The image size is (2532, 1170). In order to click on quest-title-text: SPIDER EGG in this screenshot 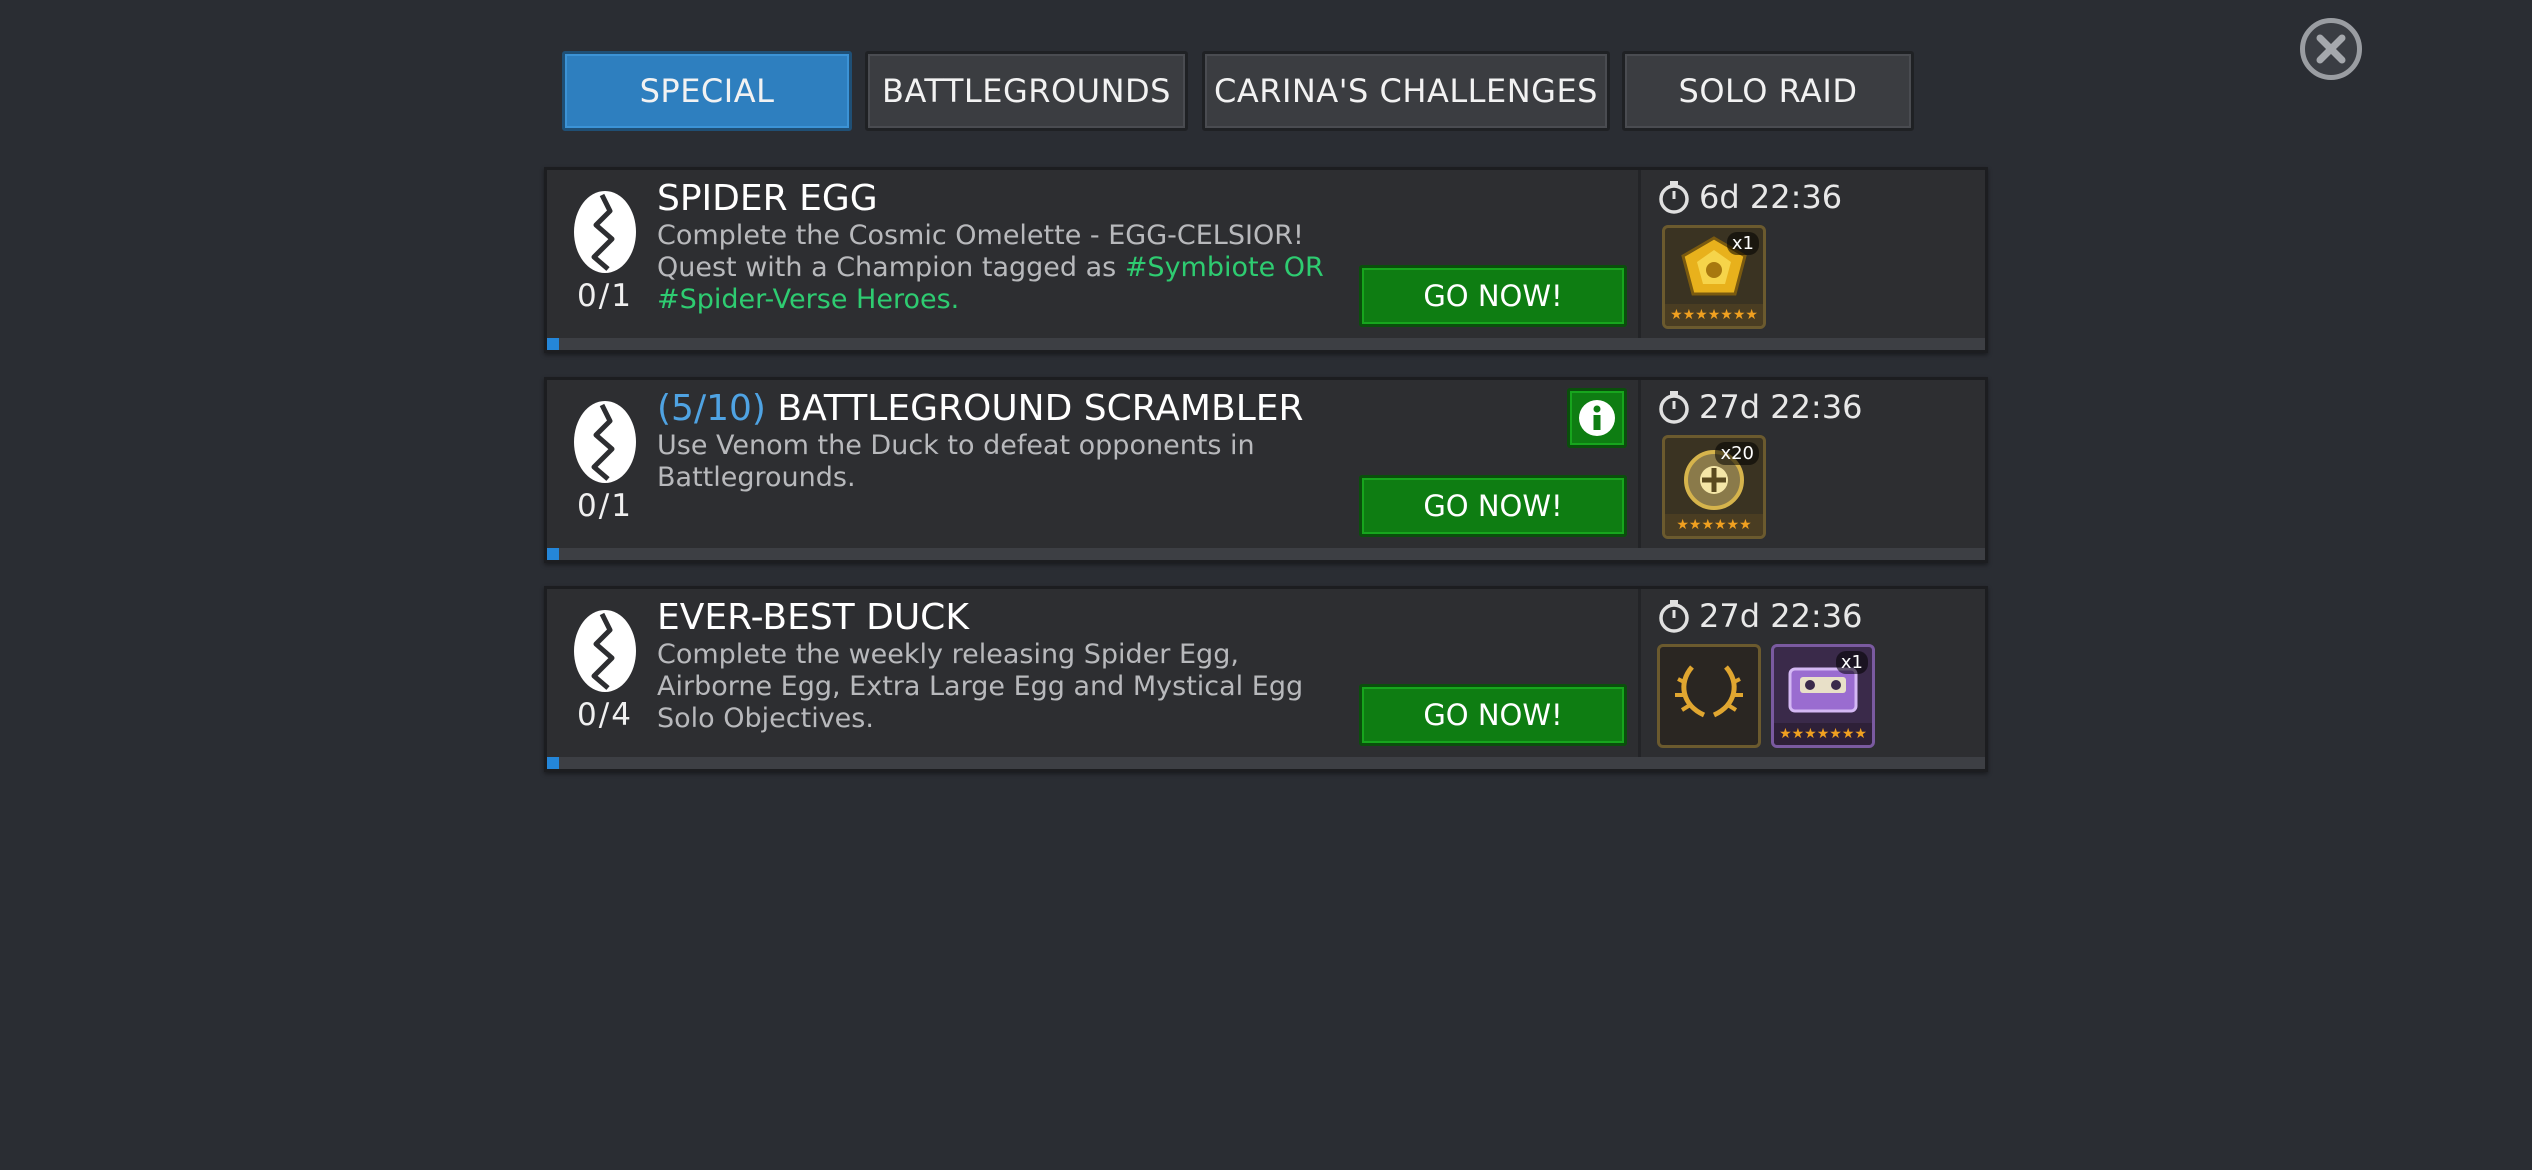, I will do `click(767, 198)`.